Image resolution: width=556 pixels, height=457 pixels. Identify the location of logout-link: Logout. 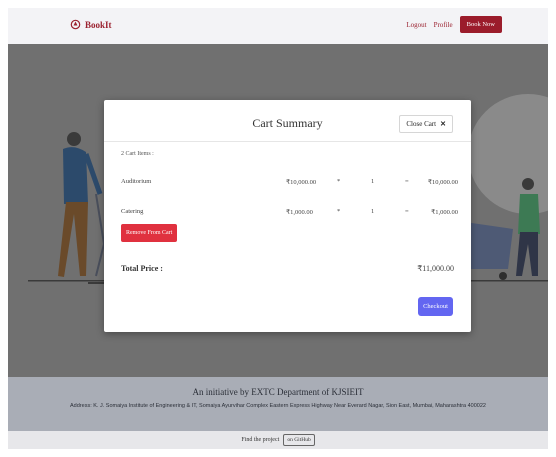
(416, 25).